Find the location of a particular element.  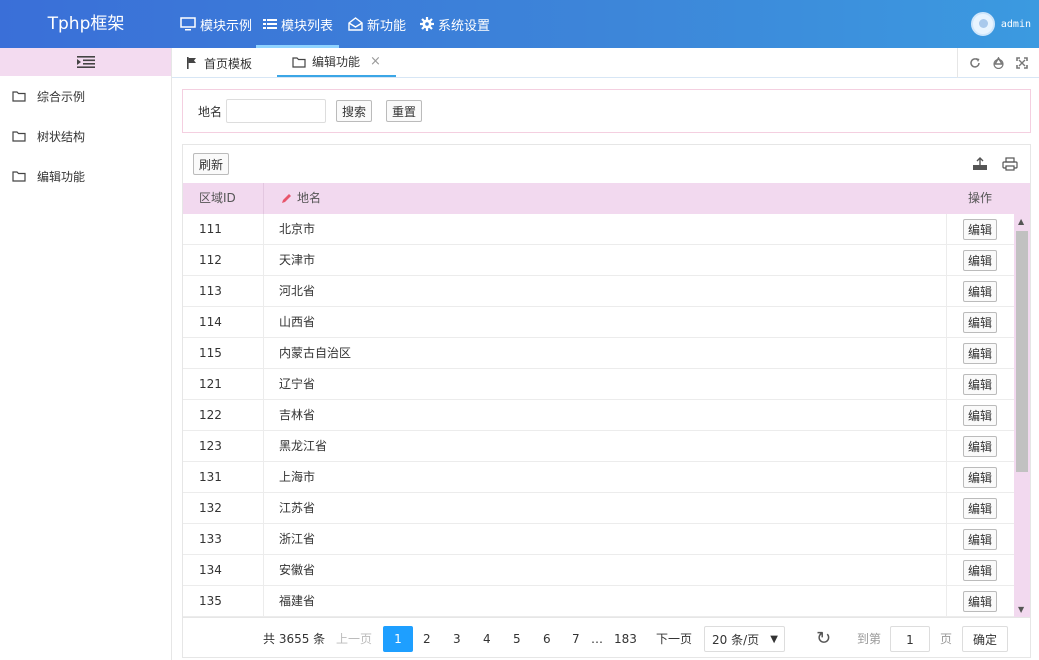

cell-name: 河北省 is located at coordinates (297, 291).